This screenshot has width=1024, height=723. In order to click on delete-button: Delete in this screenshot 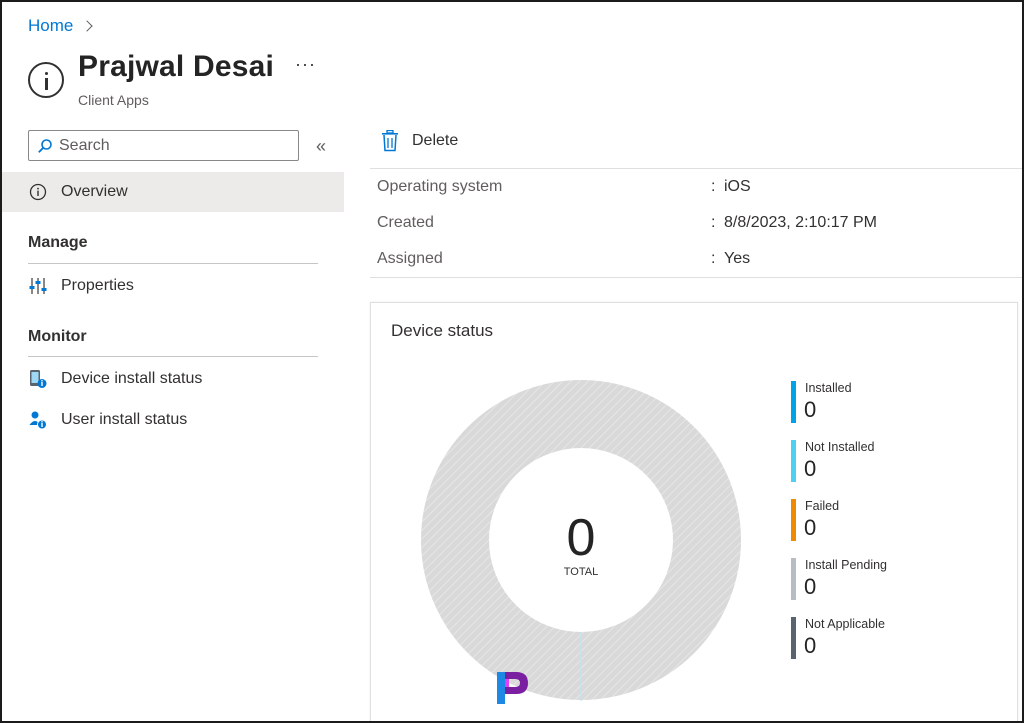, I will do `click(419, 141)`.